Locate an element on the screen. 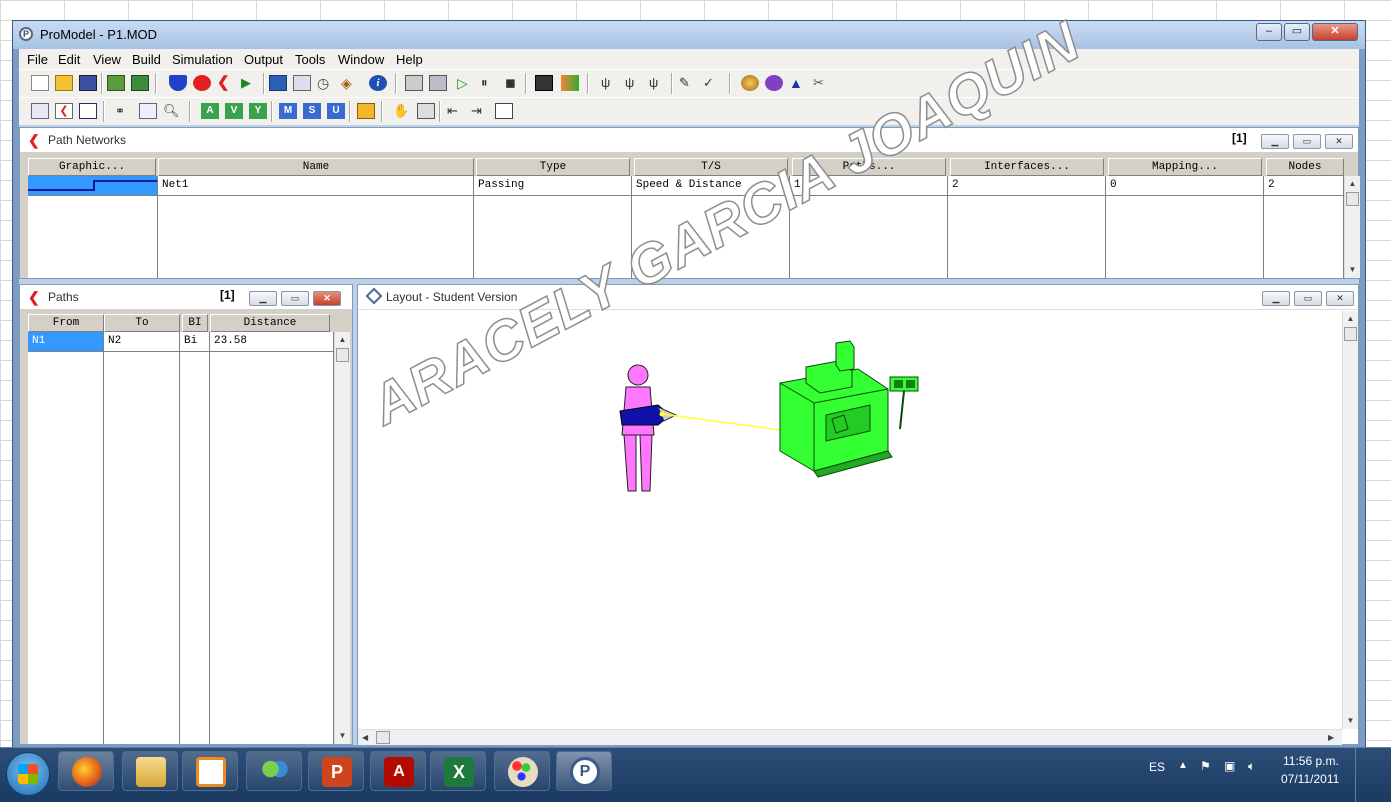  menu-tools: Tools is located at coordinates (310, 59).